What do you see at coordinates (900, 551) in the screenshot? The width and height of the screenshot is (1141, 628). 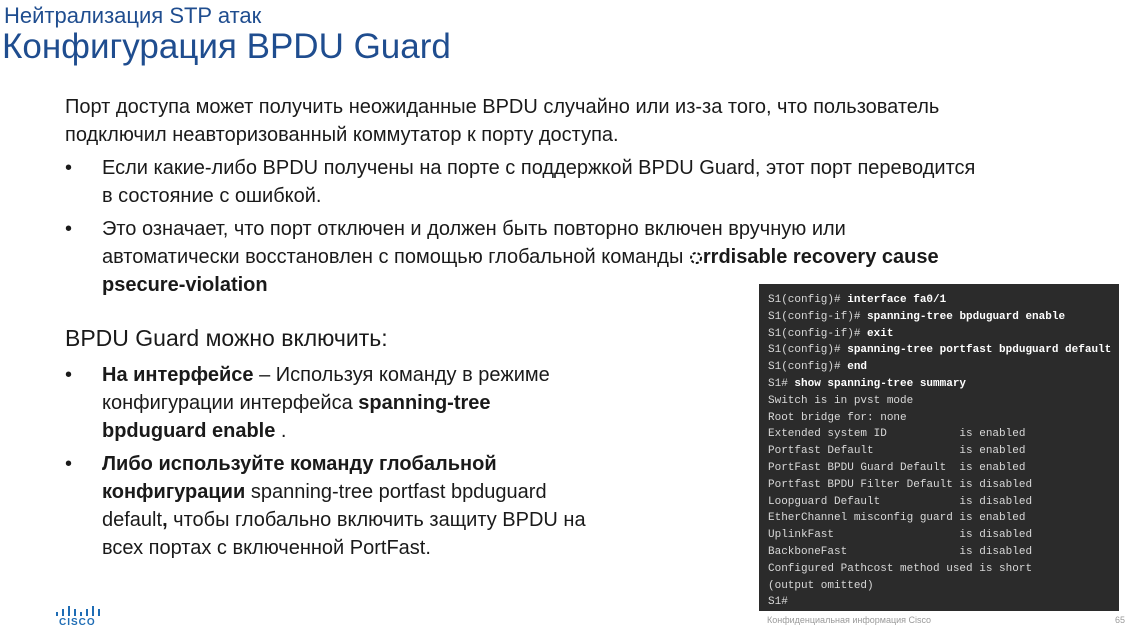 I see `terminal-line: BackboneFast is disabled` at bounding box center [900, 551].